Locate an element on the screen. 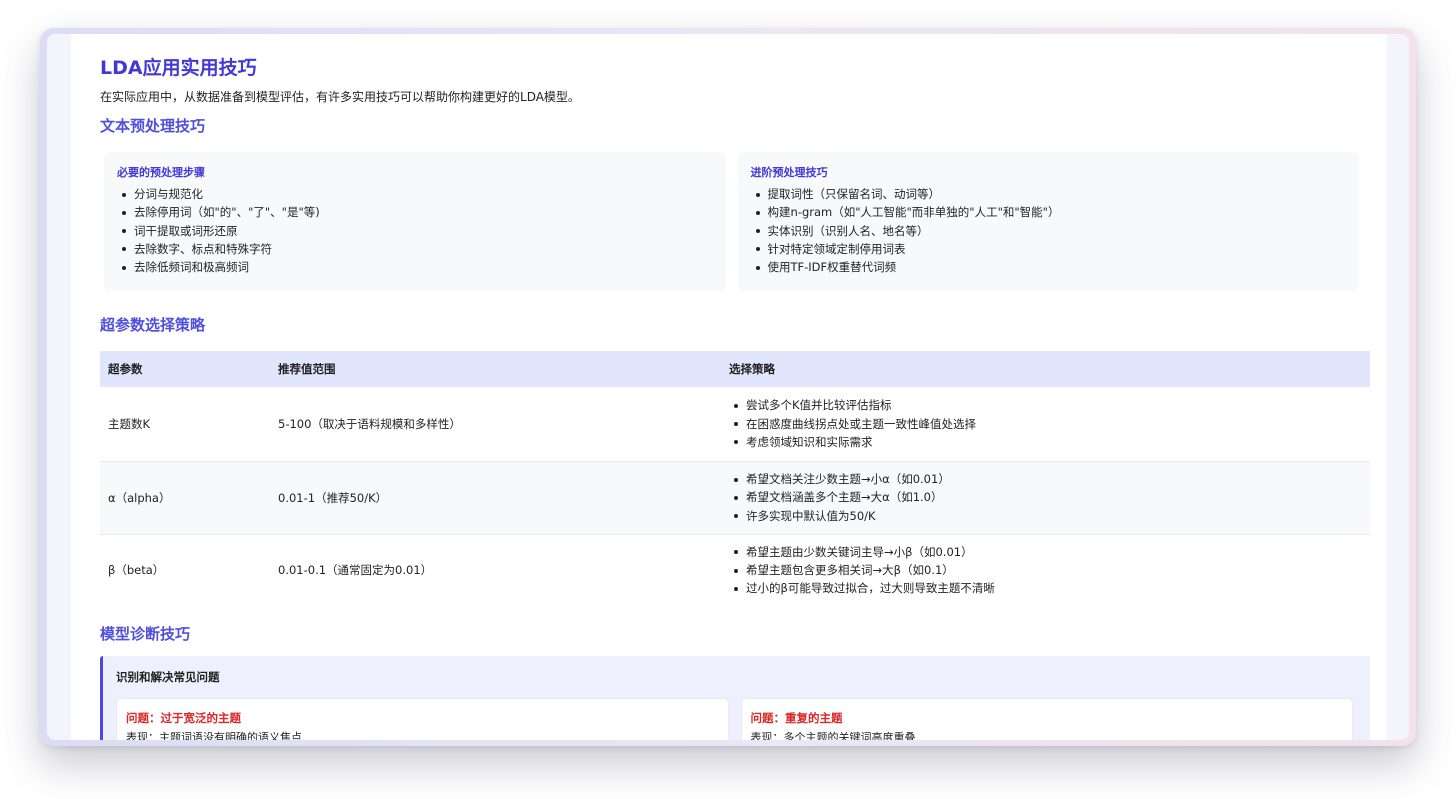 This screenshot has width=1456, height=799. param-cell: β（beta） is located at coordinates (185, 570).